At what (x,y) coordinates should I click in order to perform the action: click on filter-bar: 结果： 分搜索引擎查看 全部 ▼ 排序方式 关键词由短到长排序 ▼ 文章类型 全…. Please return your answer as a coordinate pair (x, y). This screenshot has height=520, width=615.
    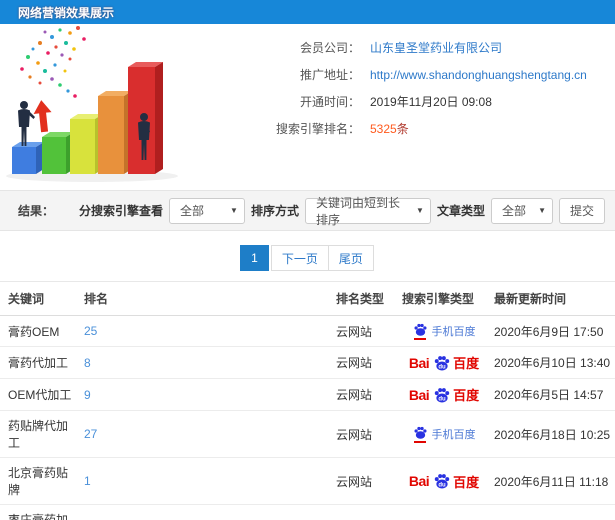
    Looking at the image, I should click on (307, 210).